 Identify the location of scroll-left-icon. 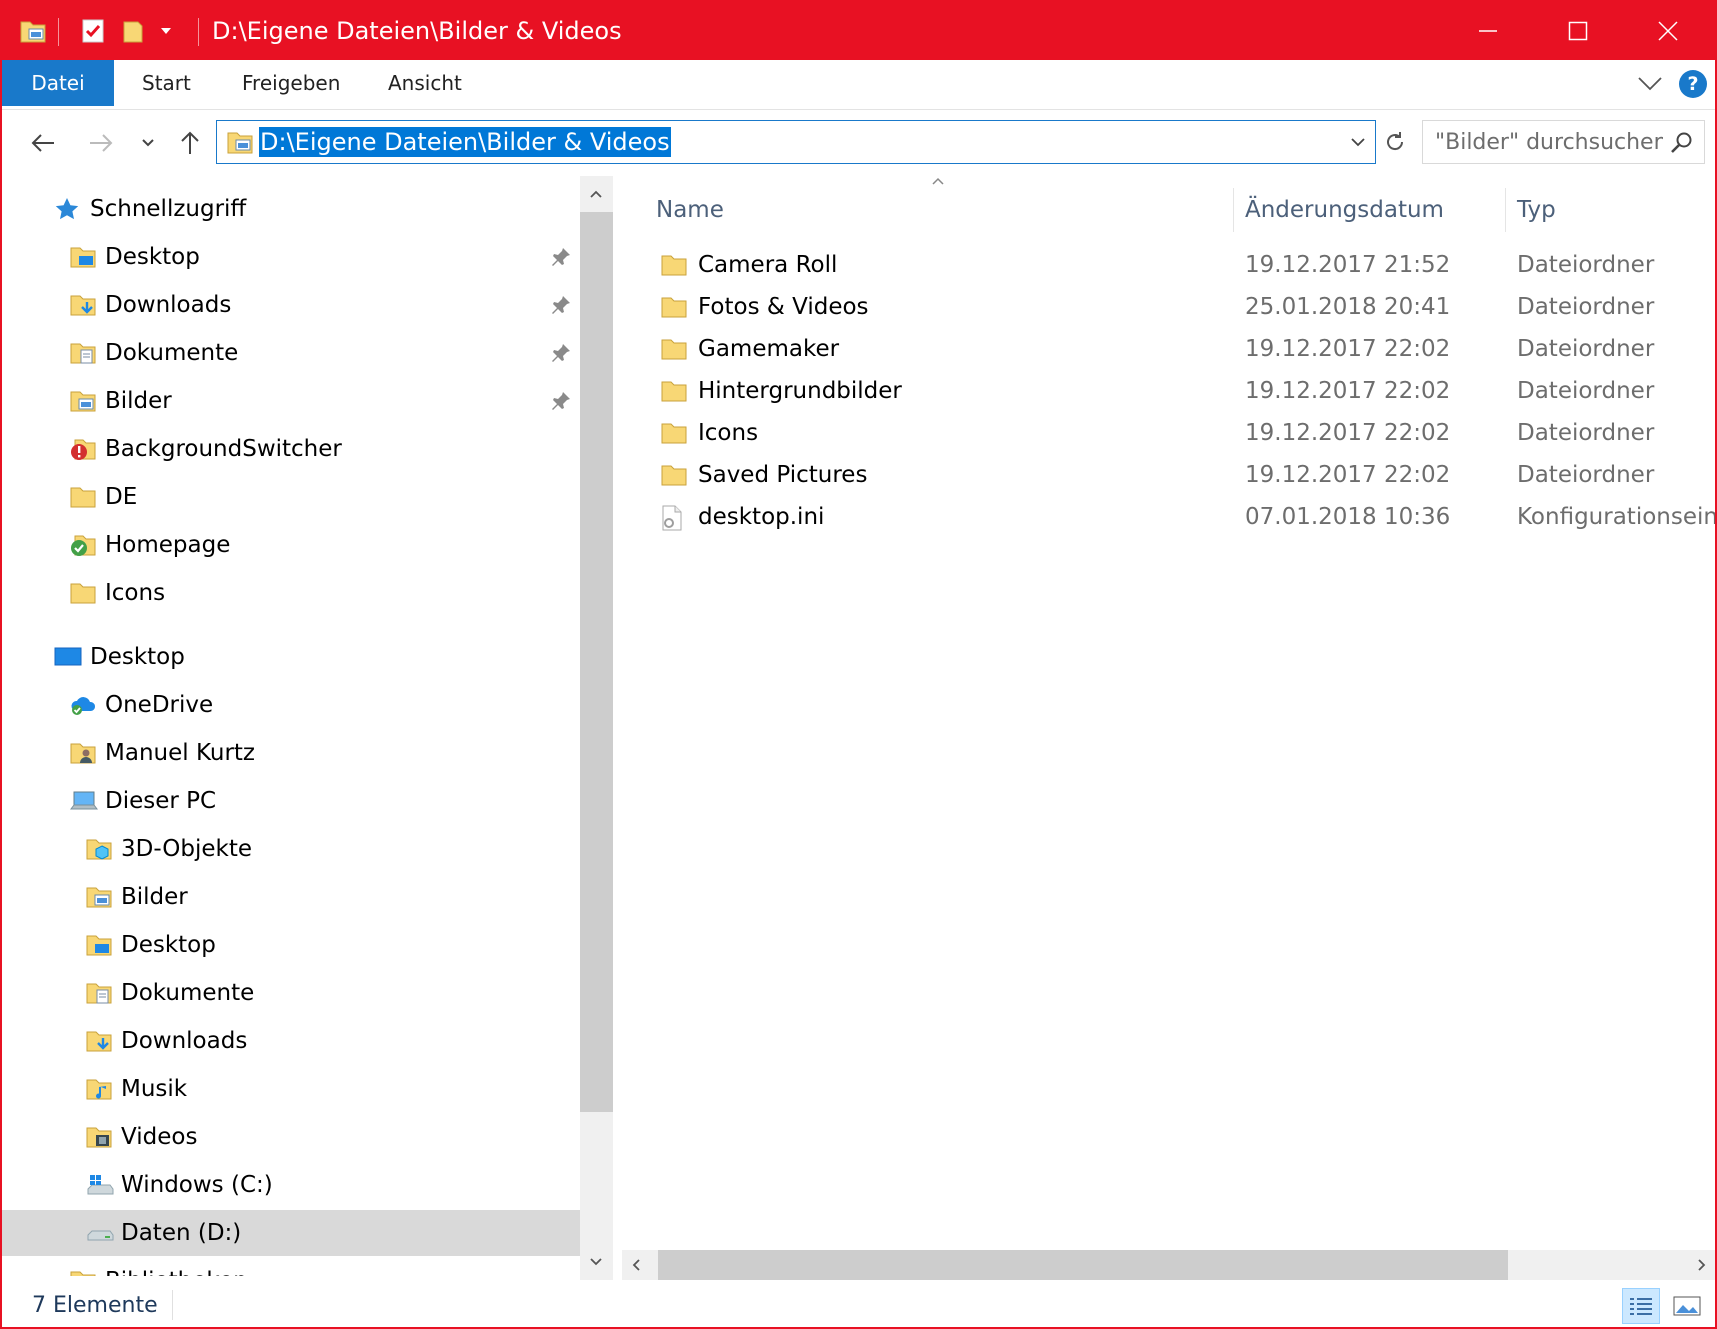
(636, 1265).